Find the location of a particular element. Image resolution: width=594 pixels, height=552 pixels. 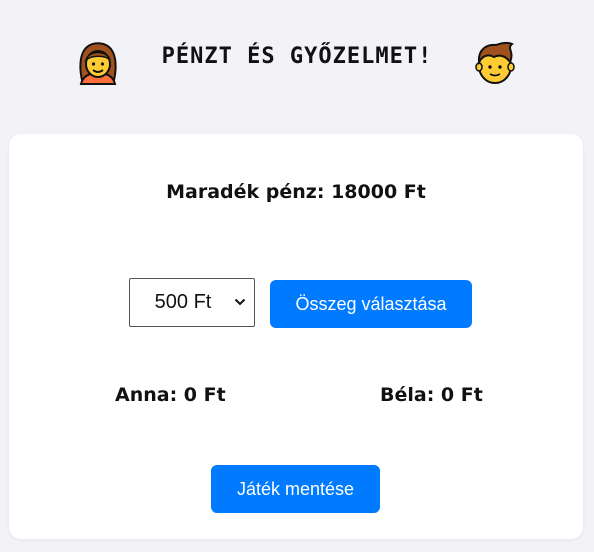

chevron-down-icon is located at coordinates (240, 302).